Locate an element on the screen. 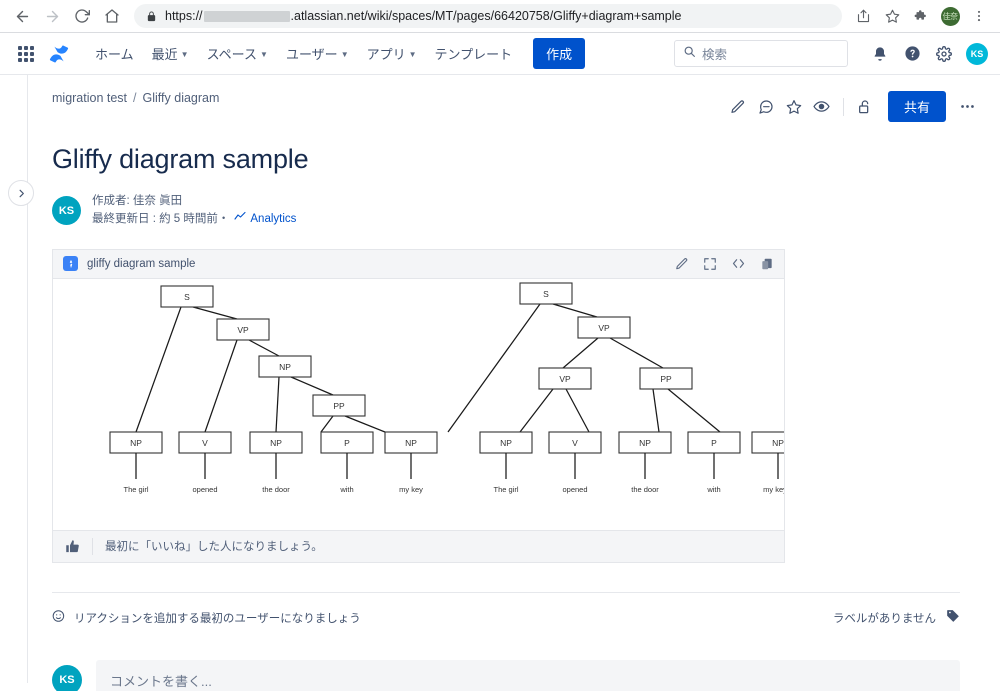 Image resolution: width=1000 pixels, height=691 pixels. gear-icon is located at coordinates (944, 54).